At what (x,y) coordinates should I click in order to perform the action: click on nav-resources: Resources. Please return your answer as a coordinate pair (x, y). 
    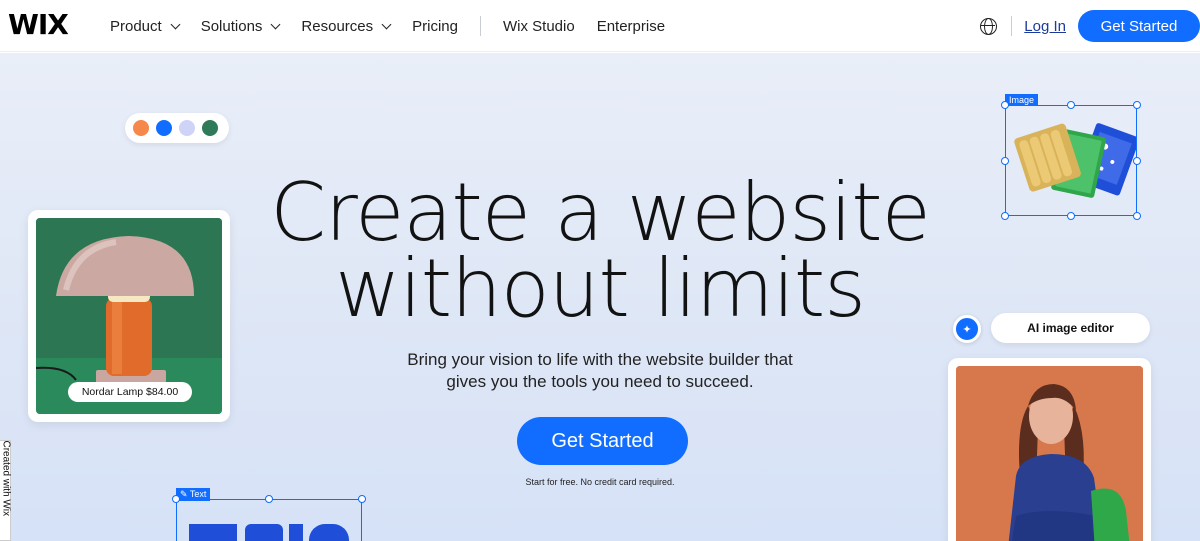
    Looking at the image, I should click on (346, 26).